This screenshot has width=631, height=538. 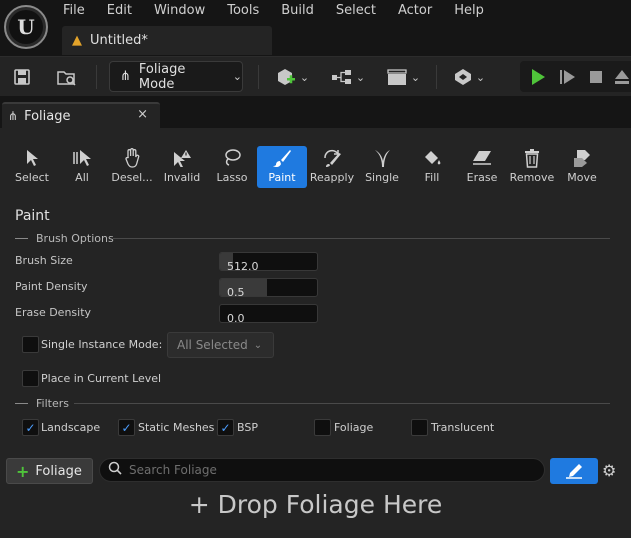 I want to click on tool-paint: Paint, so click(x=282, y=167).